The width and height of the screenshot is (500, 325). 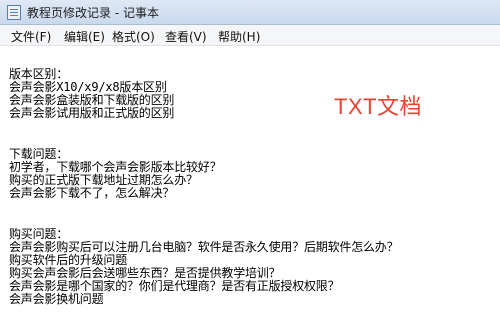 What do you see at coordinates (133, 36) in the screenshot?
I see `menu-format: 格式(O)` at bounding box center [133, 36].